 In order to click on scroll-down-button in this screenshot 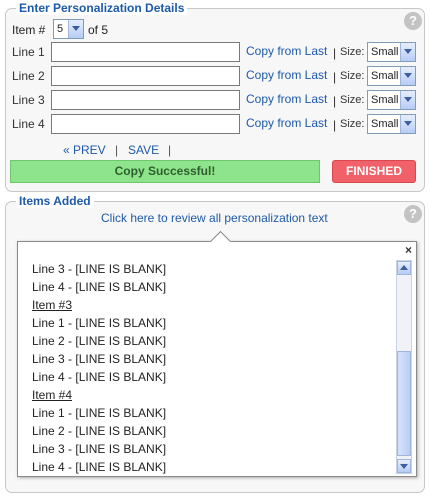, I will do `click(404, 466)`.